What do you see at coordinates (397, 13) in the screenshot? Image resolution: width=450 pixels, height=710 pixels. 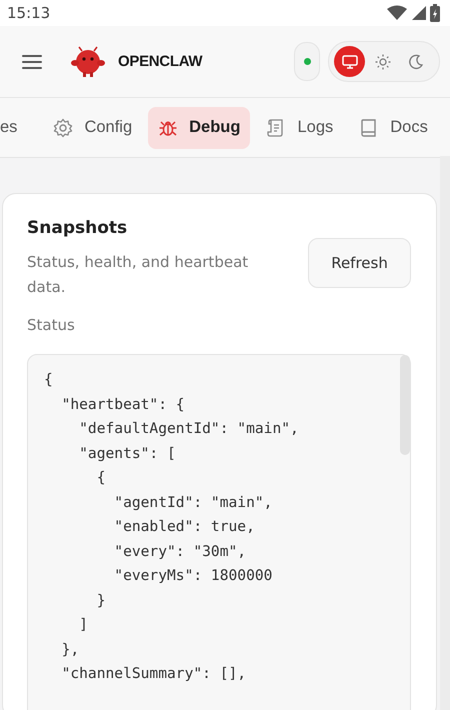 I see `wifi-icon` at bounding box center [397, 13].